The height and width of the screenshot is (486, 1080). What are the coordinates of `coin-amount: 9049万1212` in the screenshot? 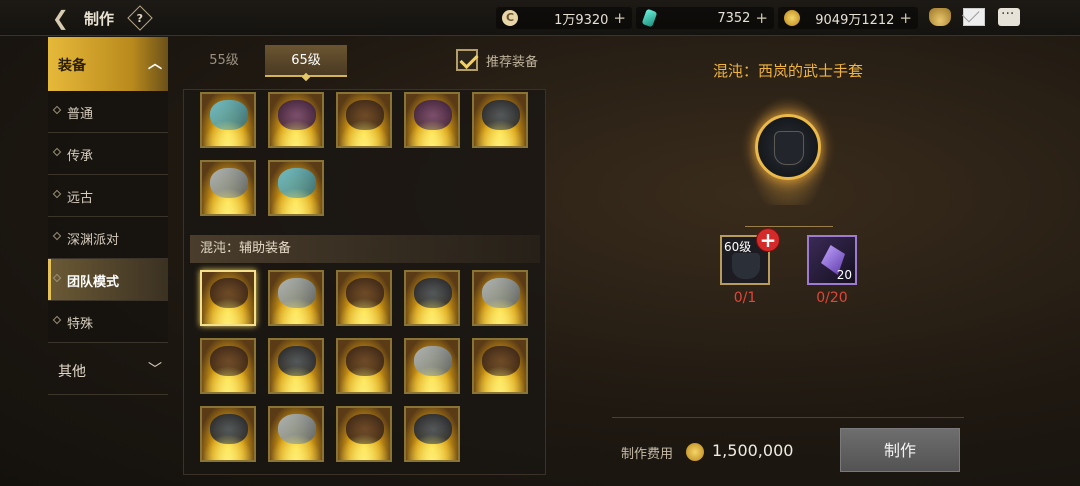 It's located at (855, 20).